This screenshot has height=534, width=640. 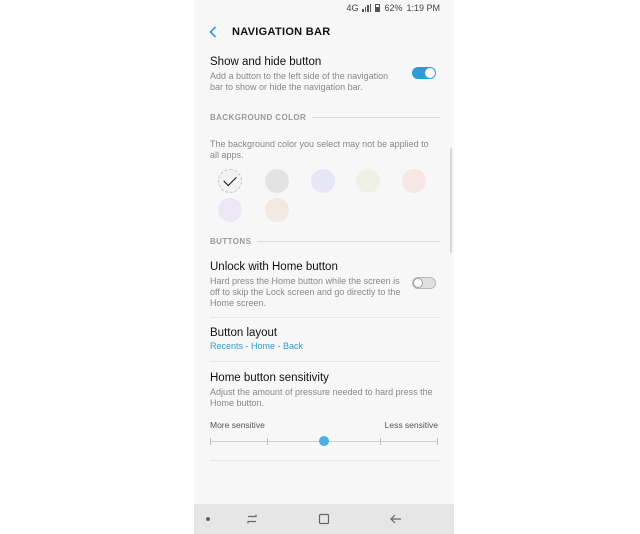 I want to click on recents-icon, so click(x=252, y=519).